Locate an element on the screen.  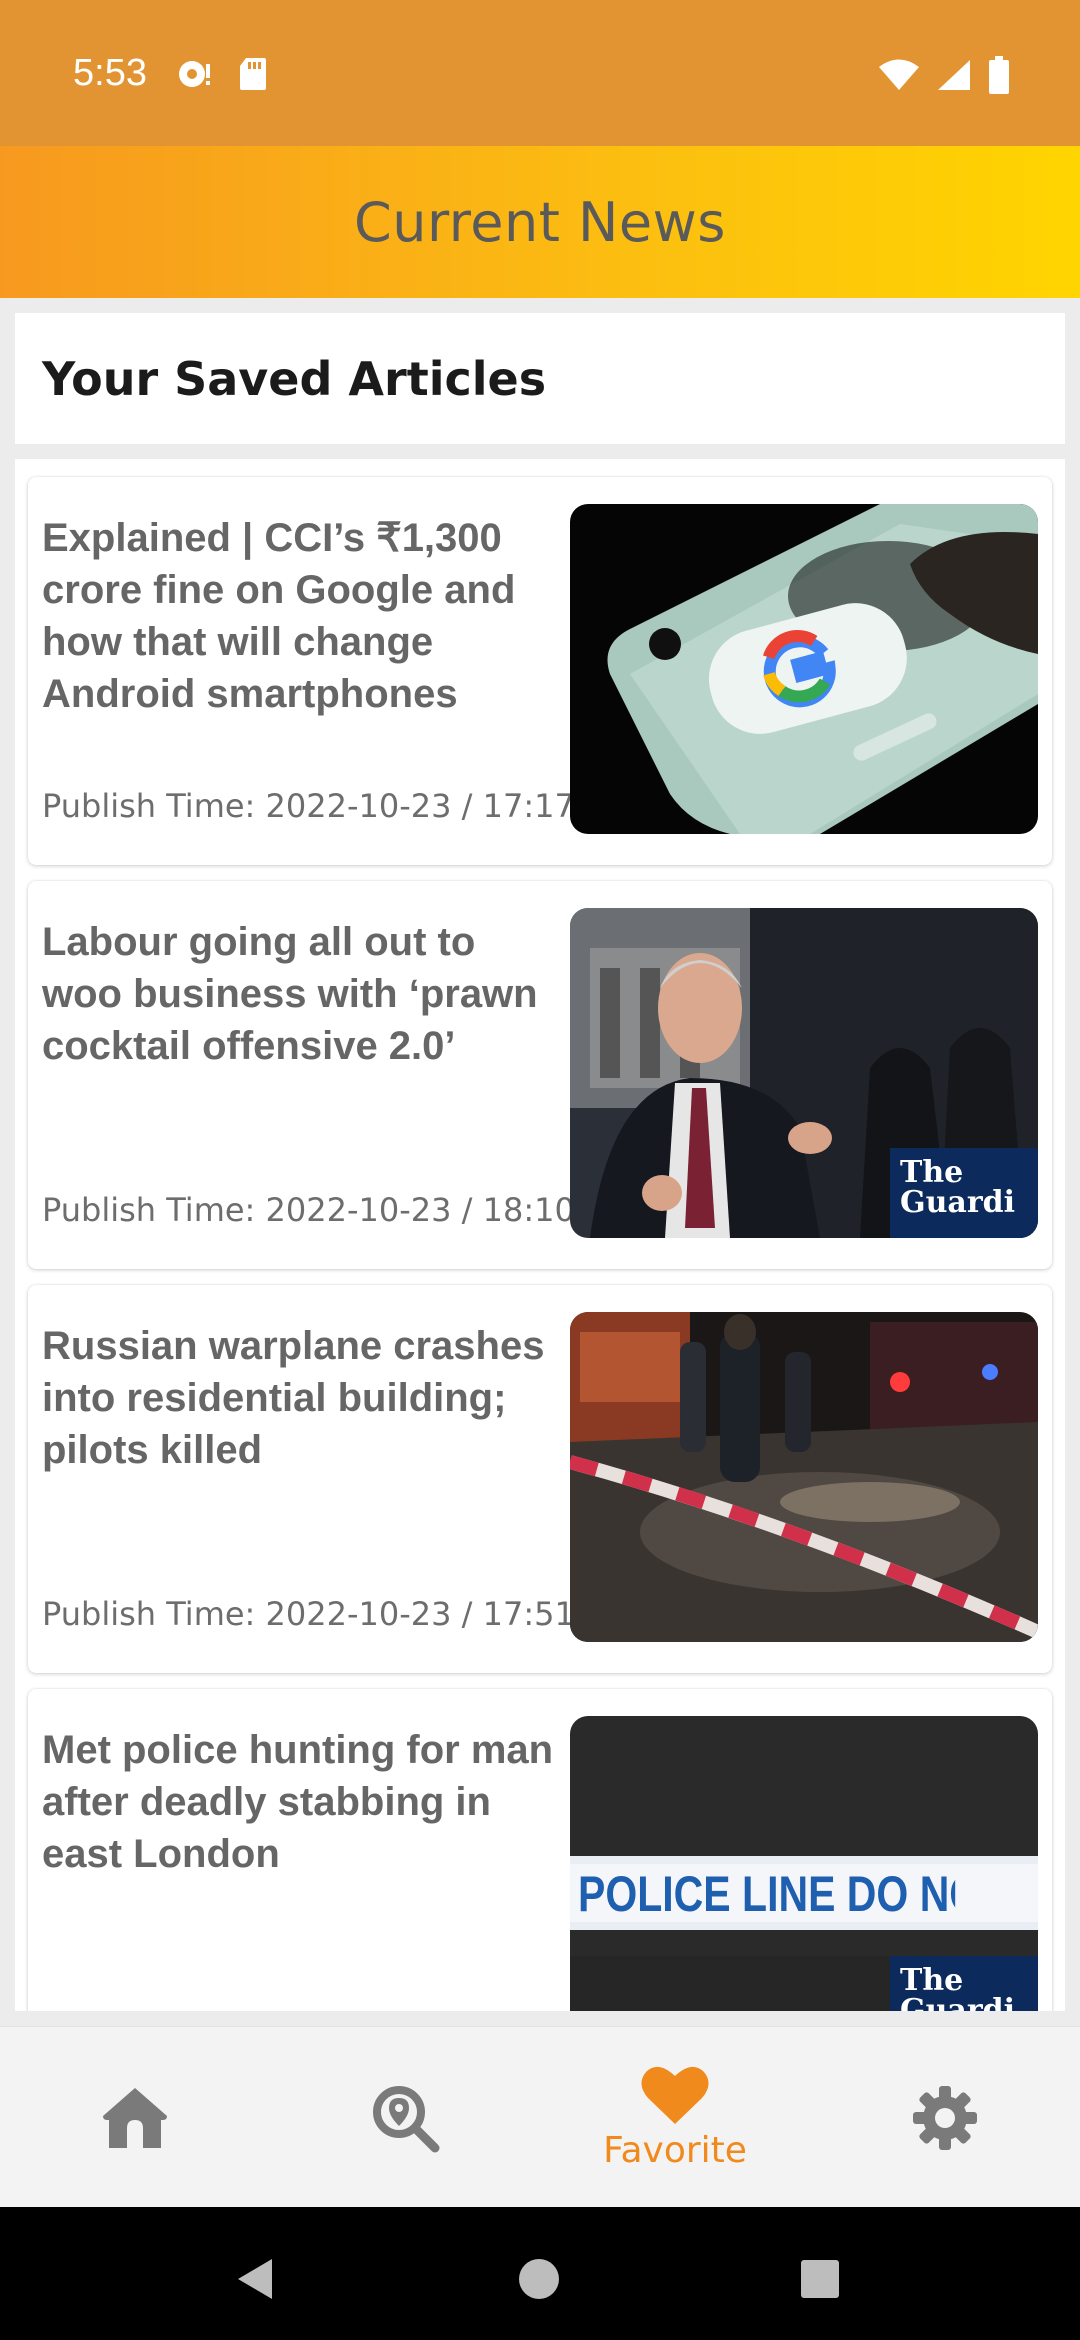
crash-scene-image is located at coordinates (804, 1477).